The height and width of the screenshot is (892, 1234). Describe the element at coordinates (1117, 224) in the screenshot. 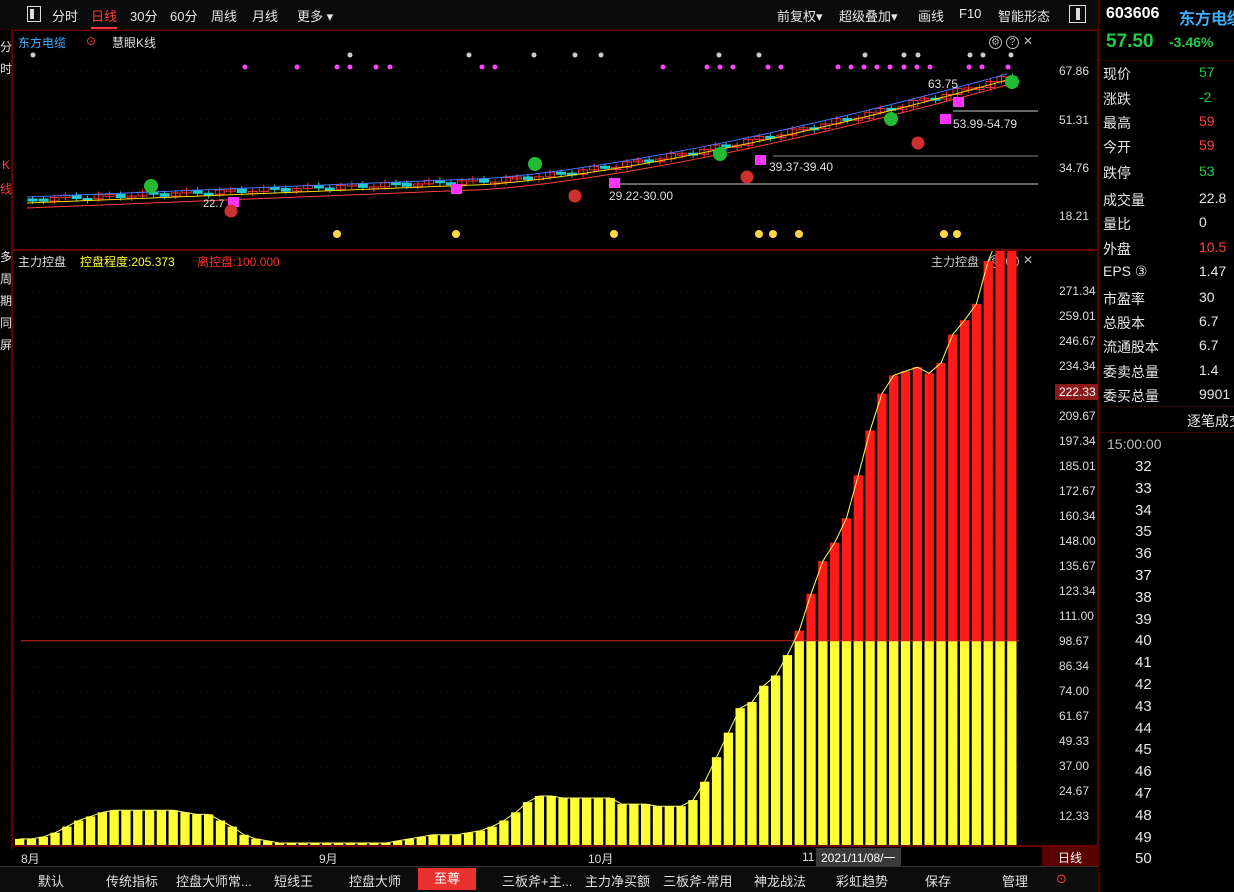

I see `quote-label: 量比` at that location.